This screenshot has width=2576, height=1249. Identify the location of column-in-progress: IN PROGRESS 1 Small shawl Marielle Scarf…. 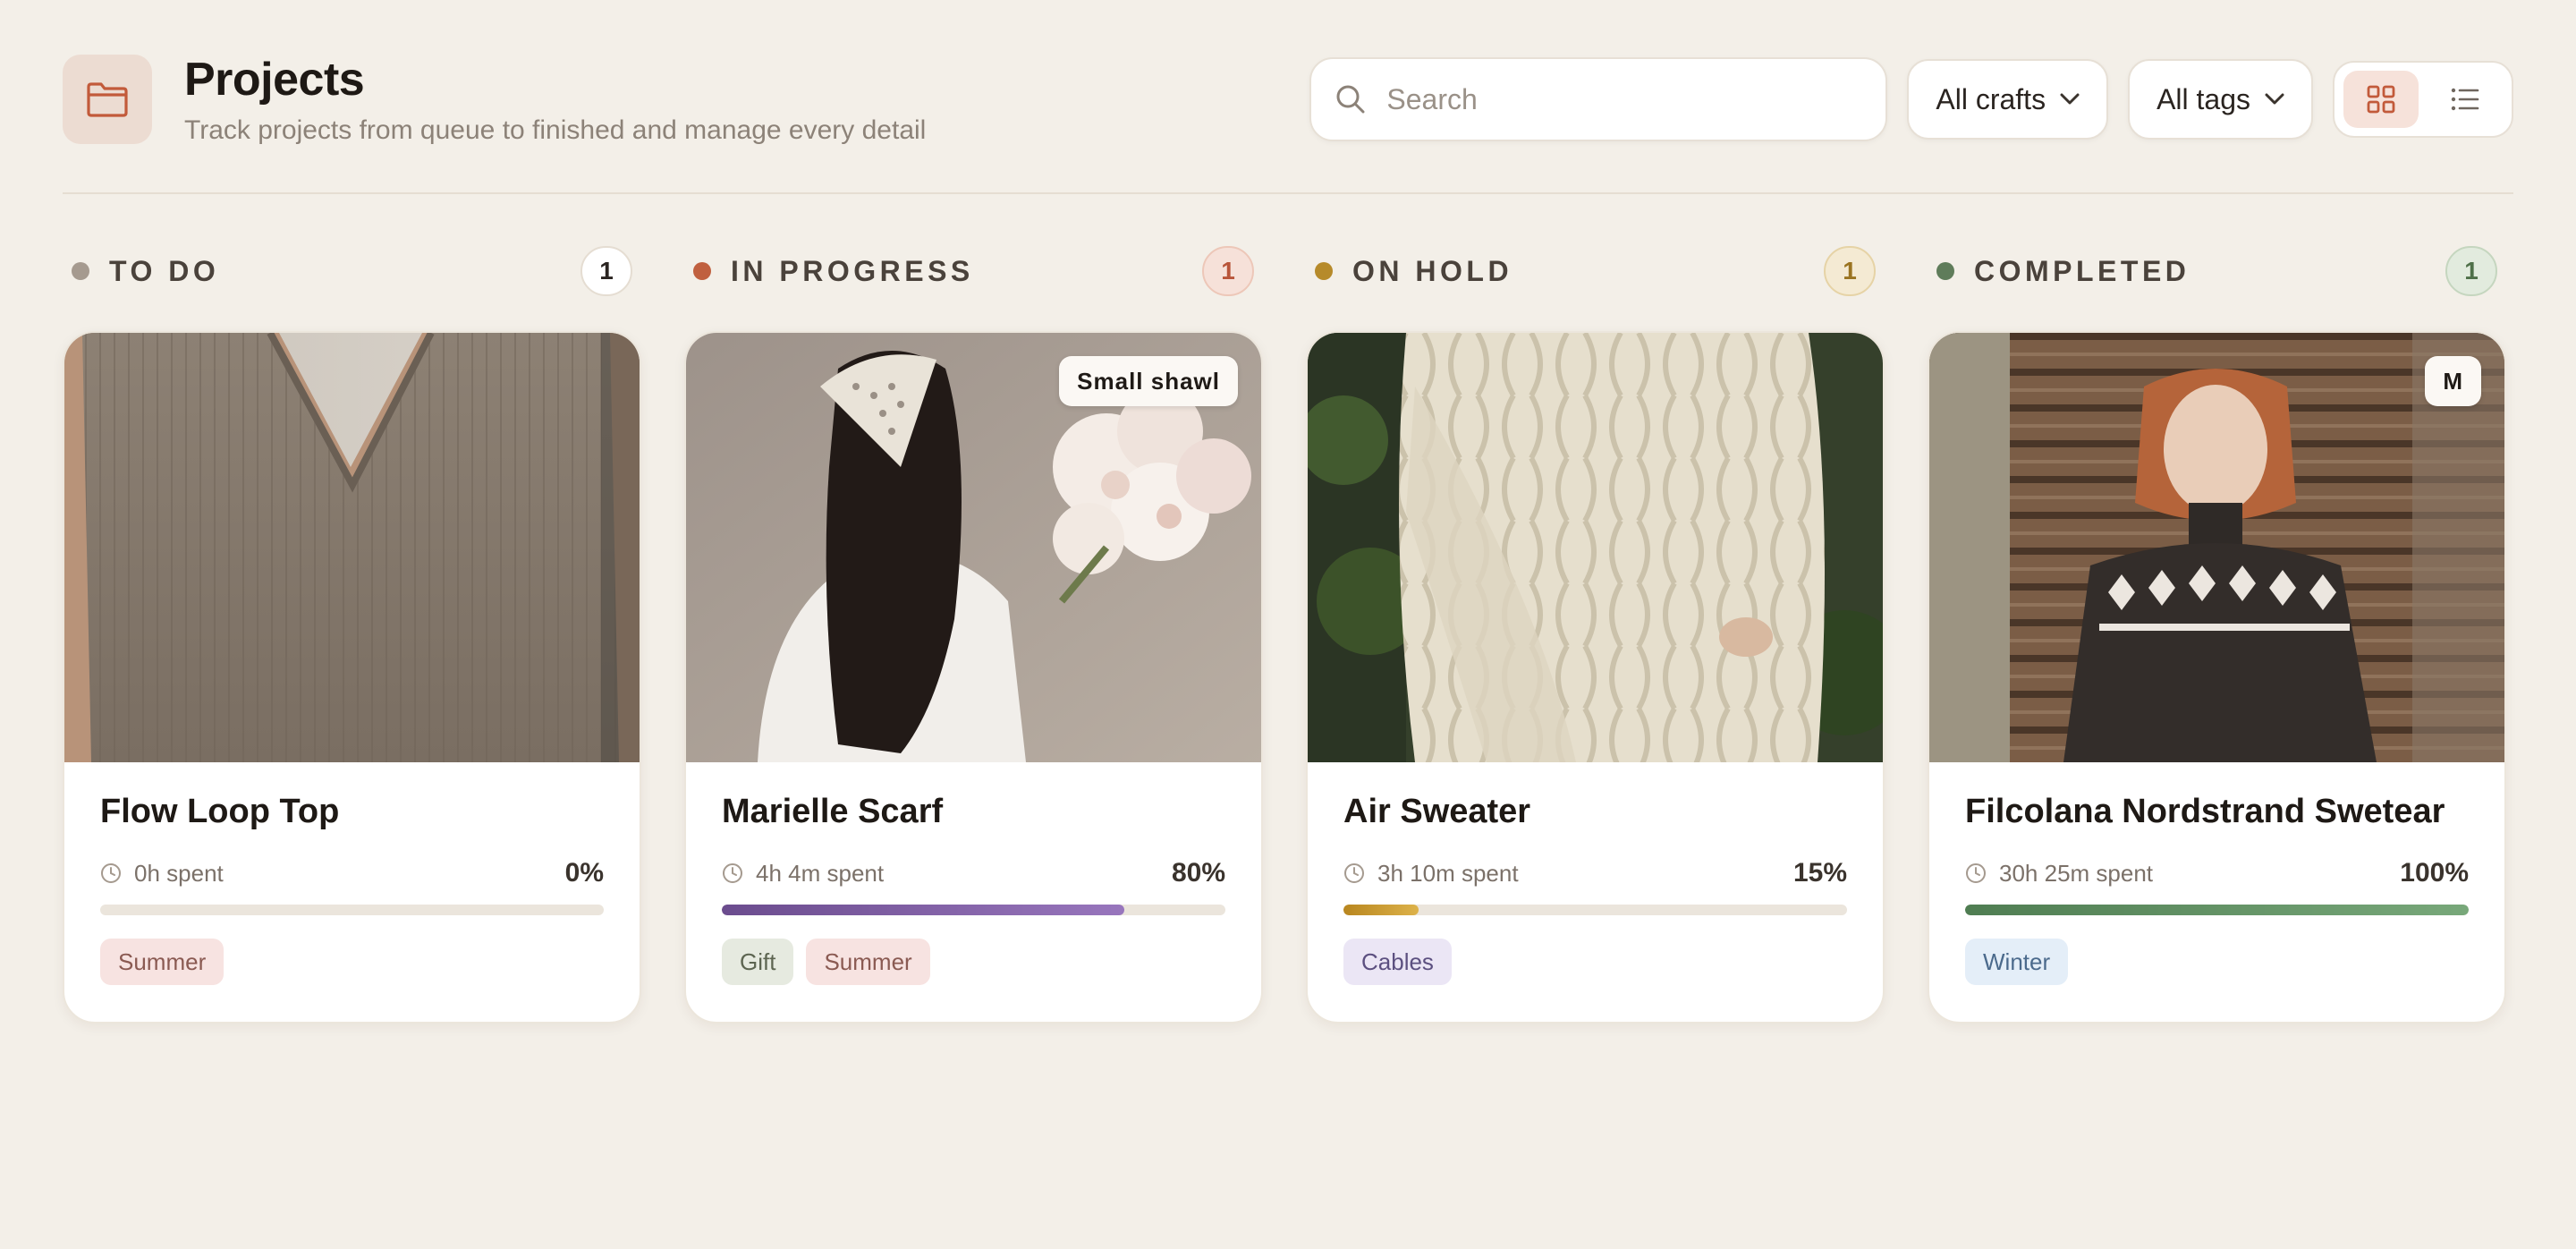
(973, 633).